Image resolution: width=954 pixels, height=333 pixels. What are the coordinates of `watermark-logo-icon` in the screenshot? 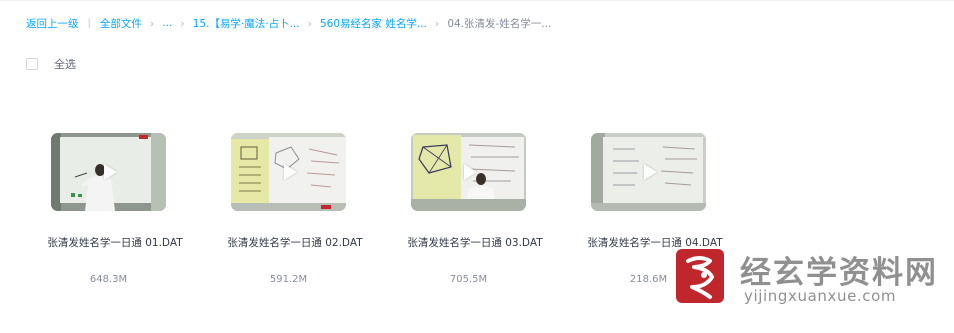 It's located at (700, 276).